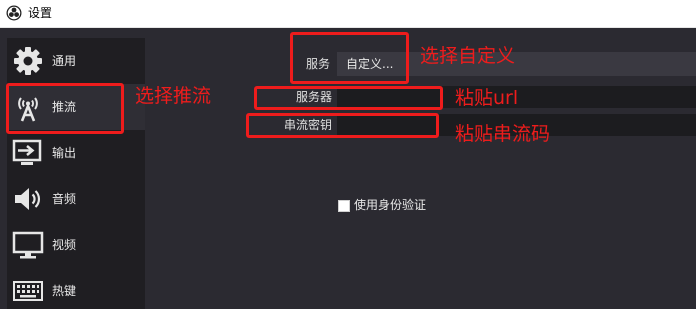 Image resolution: width=696 pixels, height=314 pixels. I want to click on annotation-paste-key: 粘贴串流码, so click(503, 134).